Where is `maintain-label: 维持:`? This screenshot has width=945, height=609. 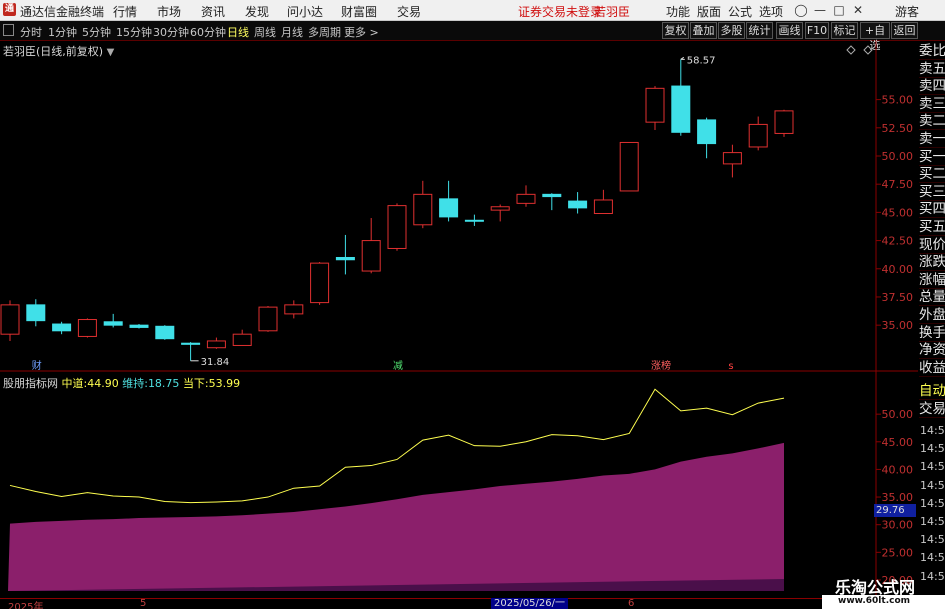 maintain-label: 维持: is located at coordinates (135, 383).